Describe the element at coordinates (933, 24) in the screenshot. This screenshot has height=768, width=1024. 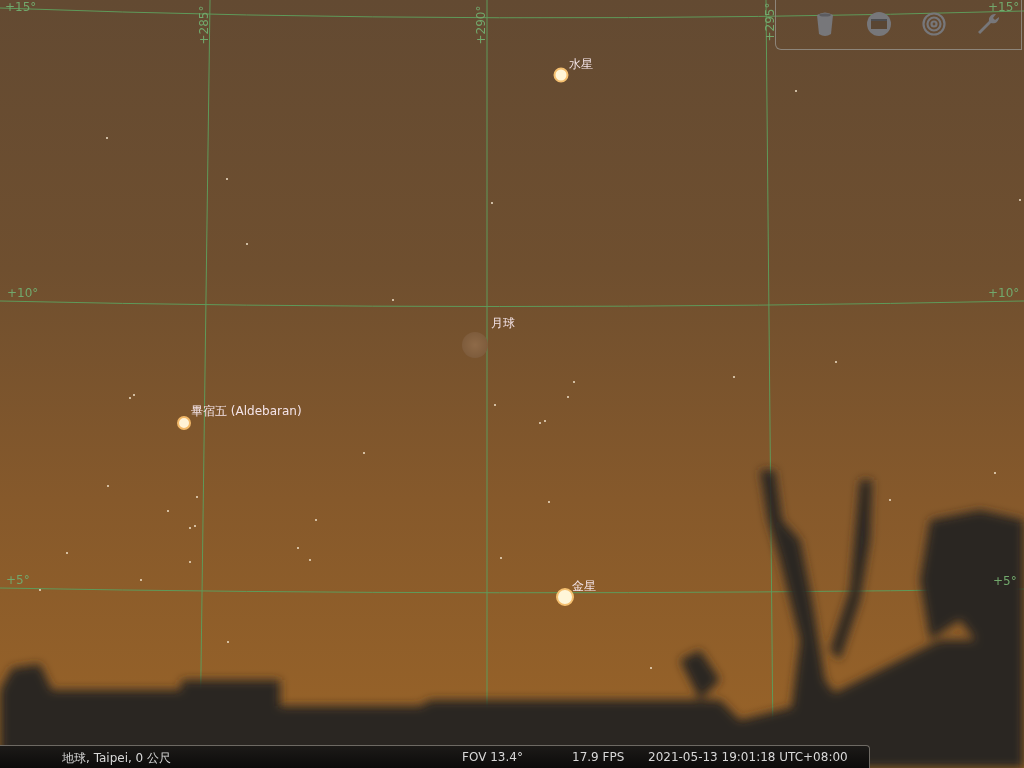
I see `target-icon` at that location.